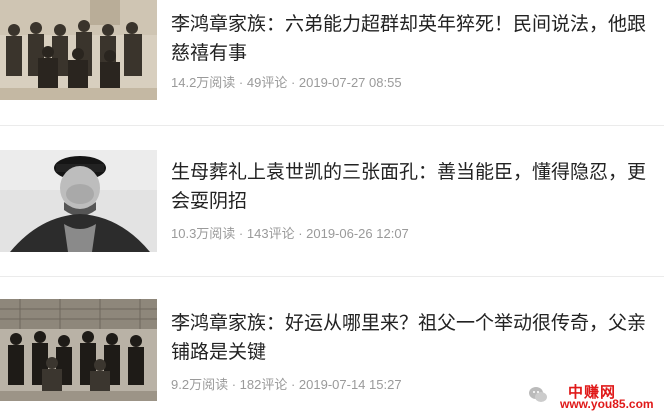 The width and height of the screenshot is (664, 413). What do you see at coordinates (413, 39) in the screenshot?
I see `article-title: 李鸿章家族：六弟能力超群却英年猝死！民间说法，他跟慈禧有事` at bounding box center [413, 39].